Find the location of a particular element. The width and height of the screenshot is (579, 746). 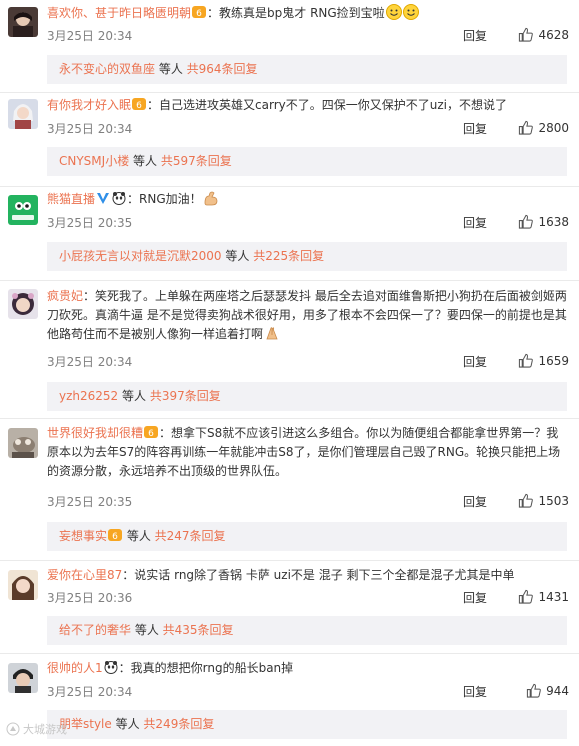

username-link: 世界很好我却很糟 is located at coordinates (95, 433).